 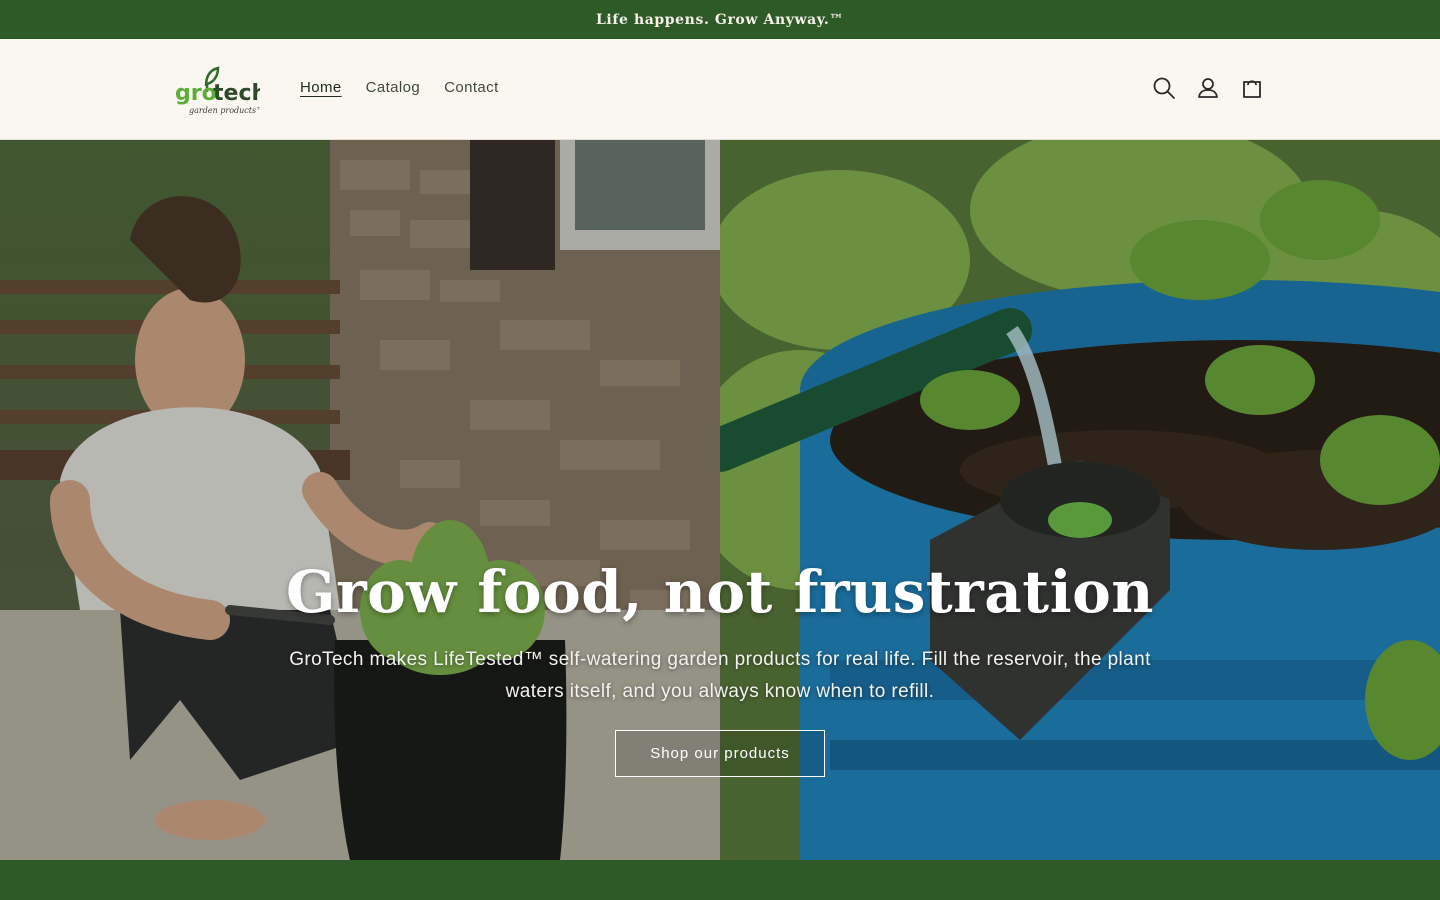 What do you see at coordinates (720, 880) in the screenshot?
I see `footer-band` at bounding box center [720, 880].